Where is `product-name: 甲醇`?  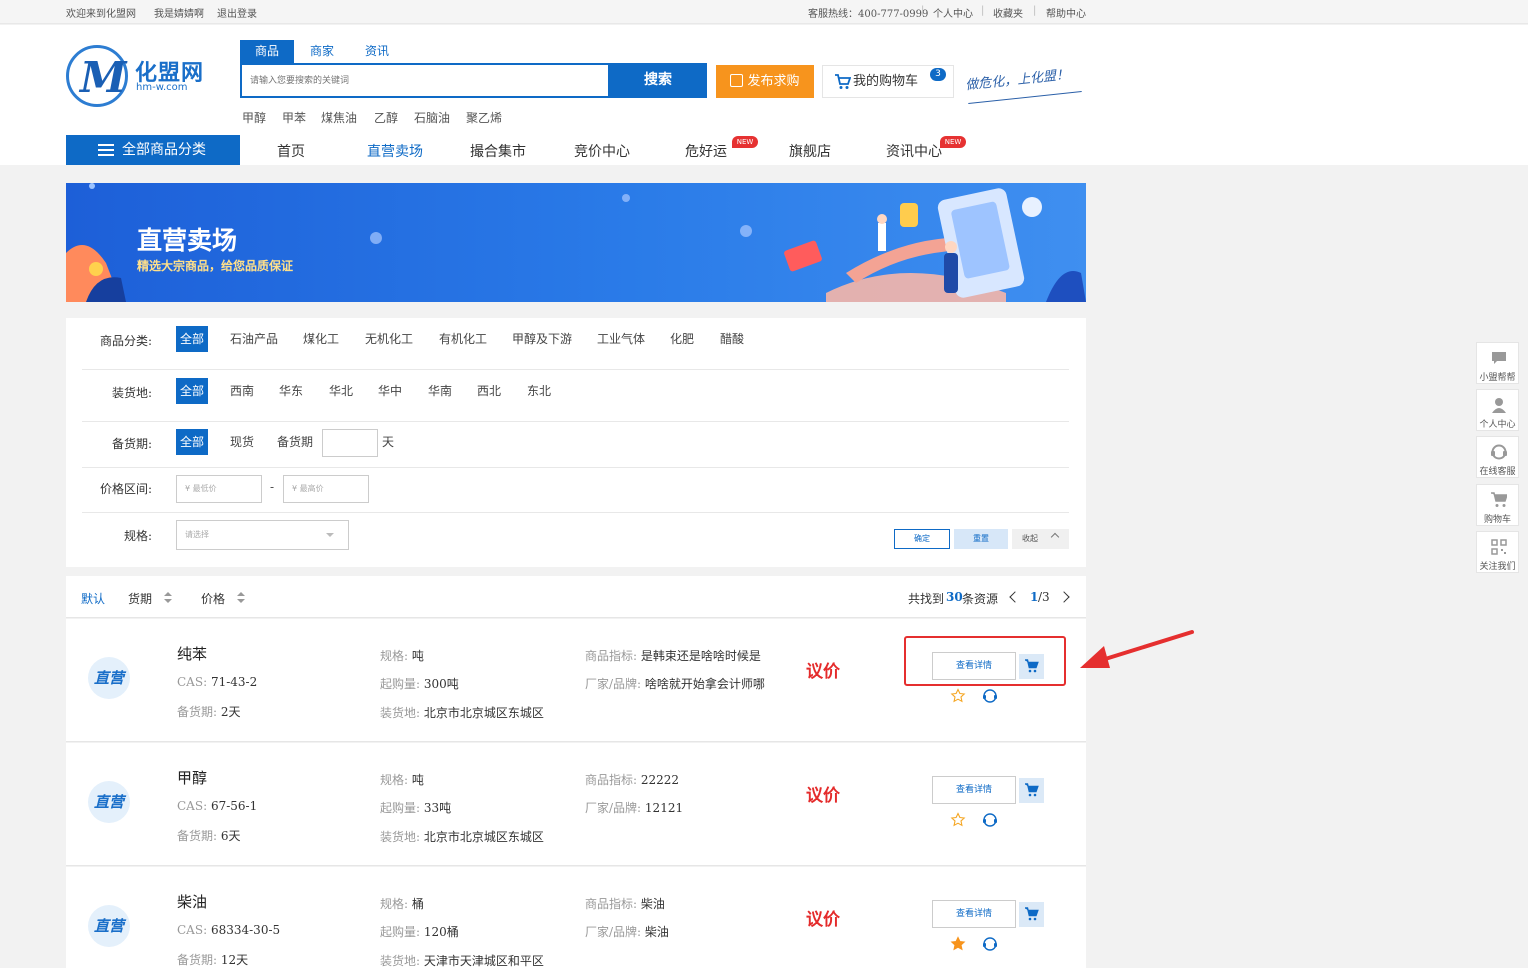
product-name: 甲醇 is located at coordinates (192, 777).